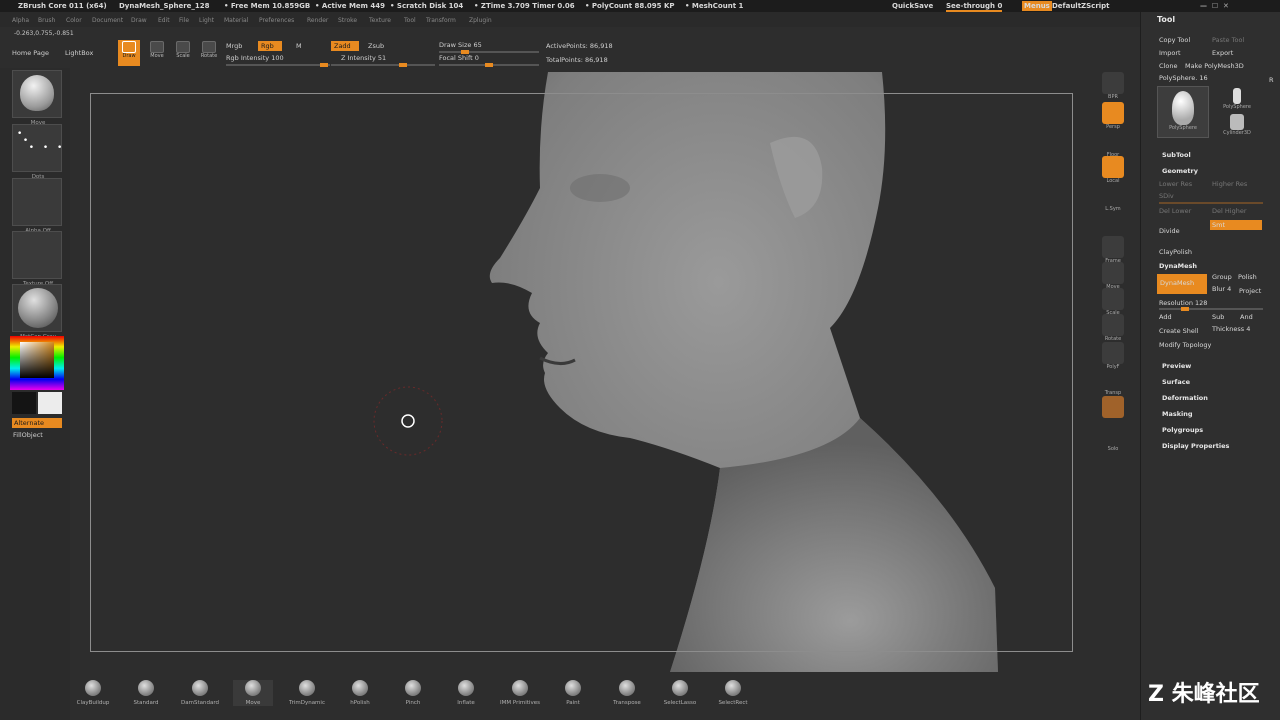  I want to click on brush-imm-primitives: IMM Primitives, so click(520, 693).